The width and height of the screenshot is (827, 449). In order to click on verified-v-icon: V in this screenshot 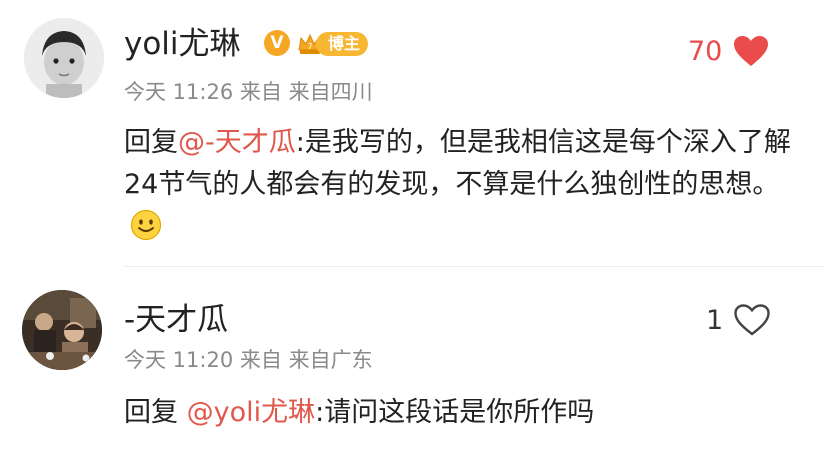, I will do `click(277, 43)`.